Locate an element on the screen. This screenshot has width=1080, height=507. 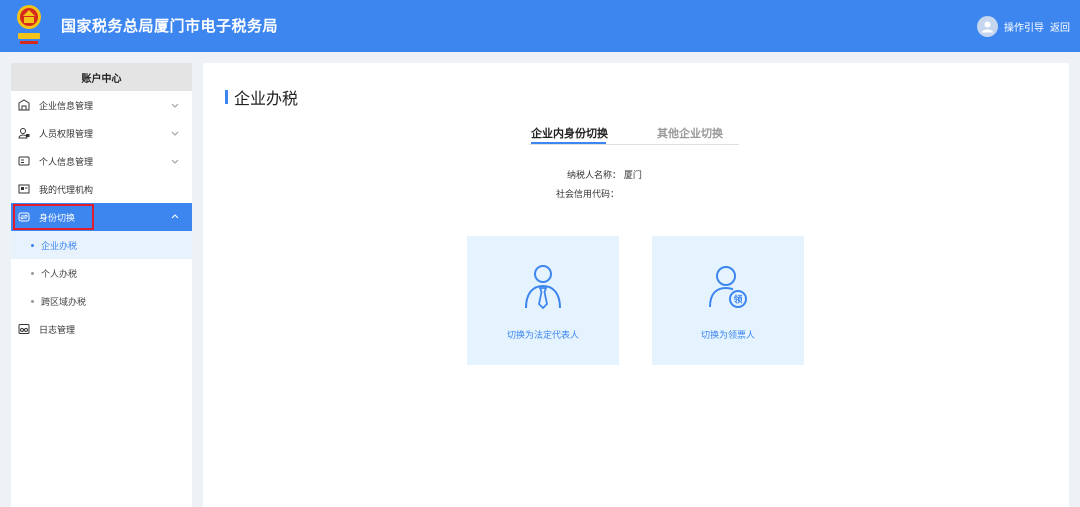
sidebar-heading: 账户中心 is located at coordinates (101, 77).